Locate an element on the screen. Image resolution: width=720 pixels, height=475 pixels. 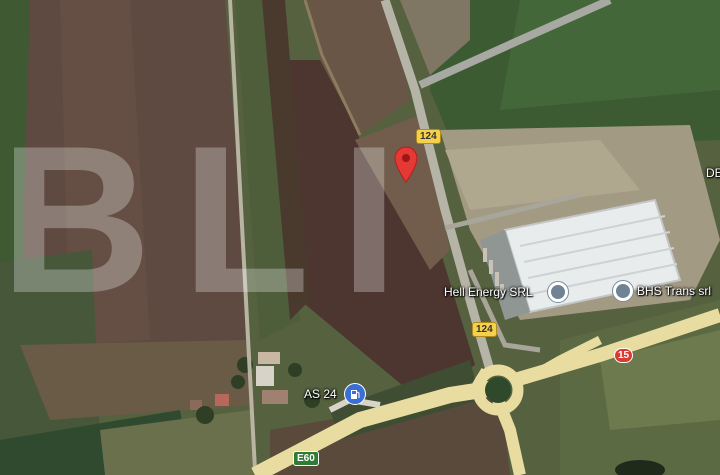
poi-label-hell-energy: Hell Energy SRL is located at coordinates (488, 292).